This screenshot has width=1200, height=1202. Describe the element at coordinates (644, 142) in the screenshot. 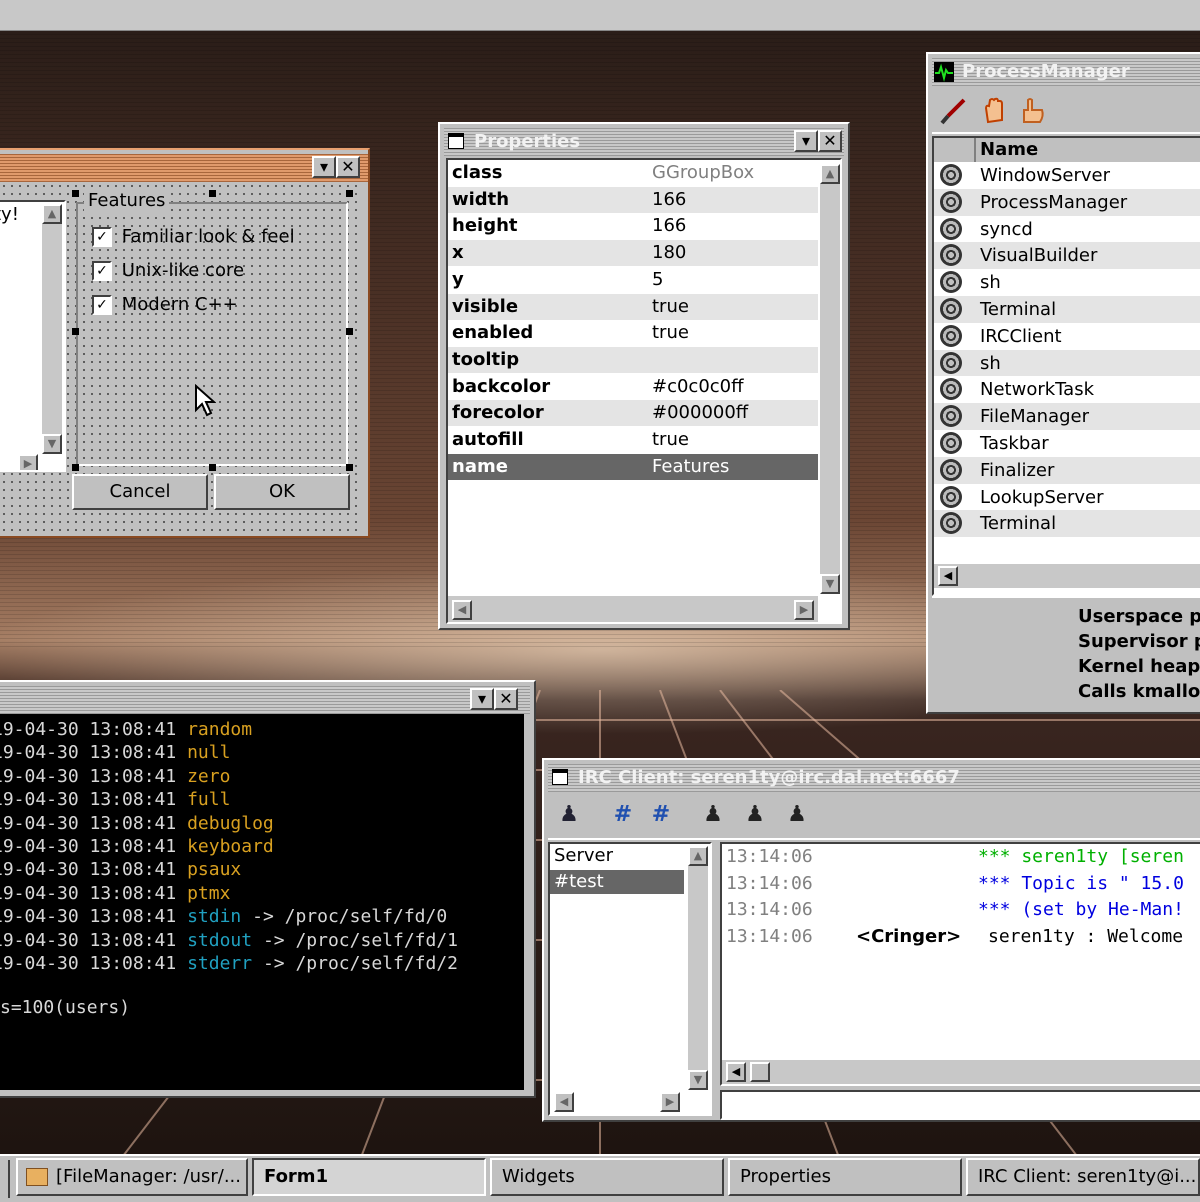

I see `properties-title-bar: Properties` at that location.